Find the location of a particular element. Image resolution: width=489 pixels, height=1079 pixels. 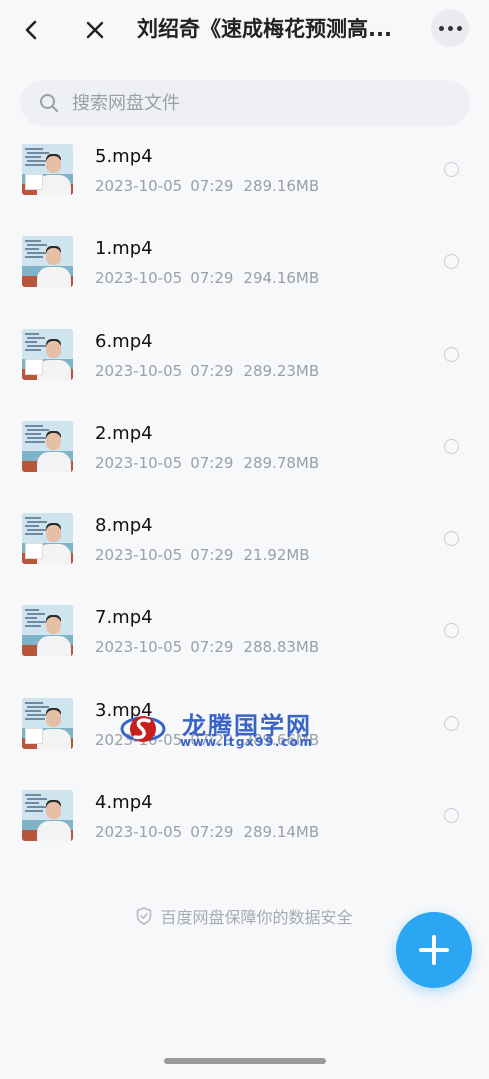

file-meta: 2023-10-05 07:29 294.16MB is located at coordinates (207, 278).